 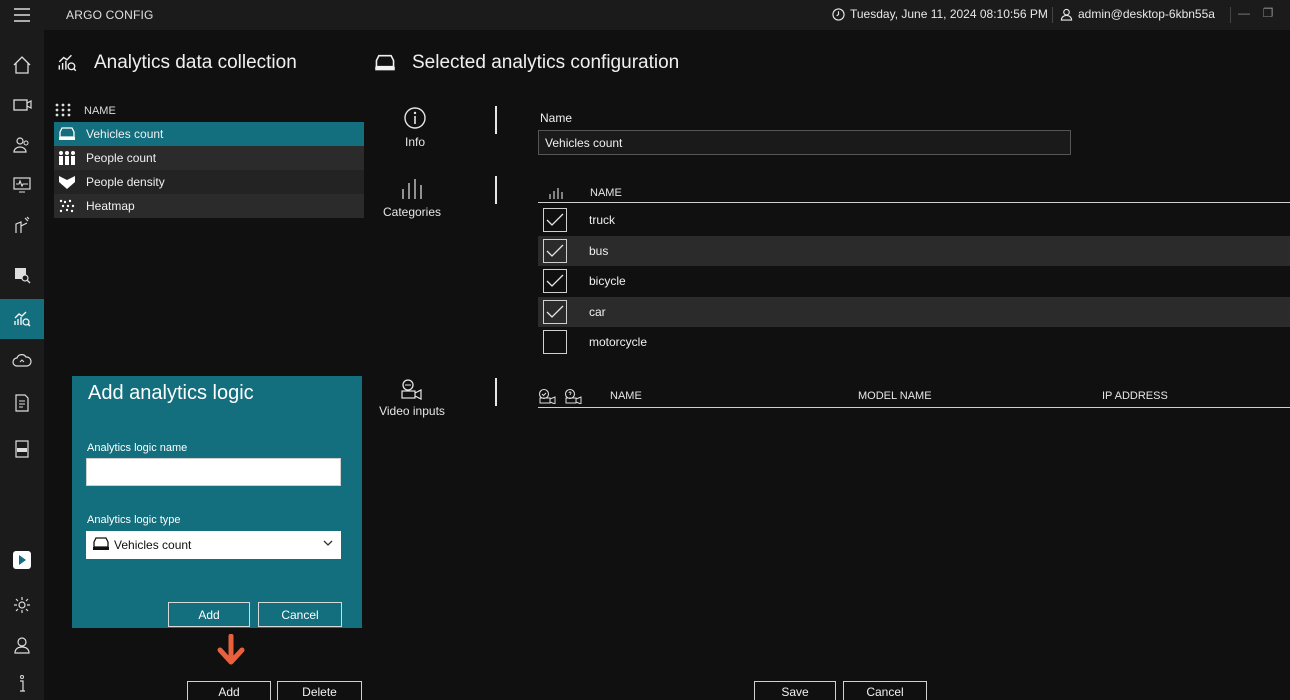 What do you see at coordinates (22, 403) in the screenshot?
I see `nav-reports` at bounding box center [22, 403].